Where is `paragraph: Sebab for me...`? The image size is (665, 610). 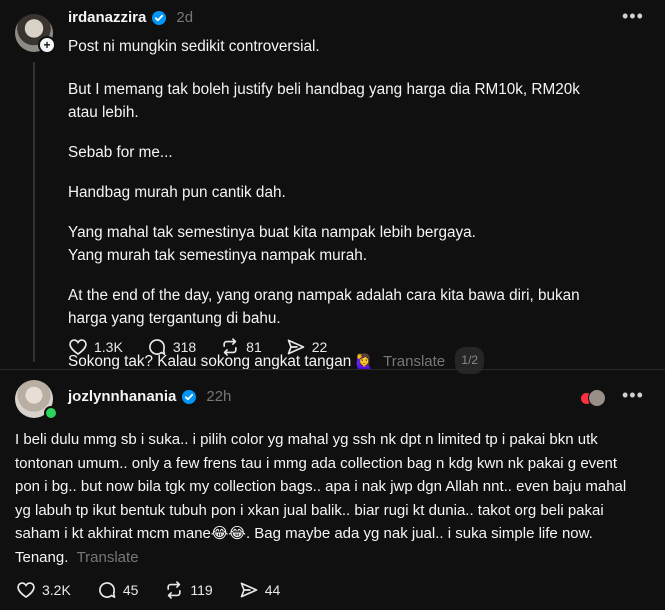 paragraph: Sebab for me... is located at coordinates (120, 152).